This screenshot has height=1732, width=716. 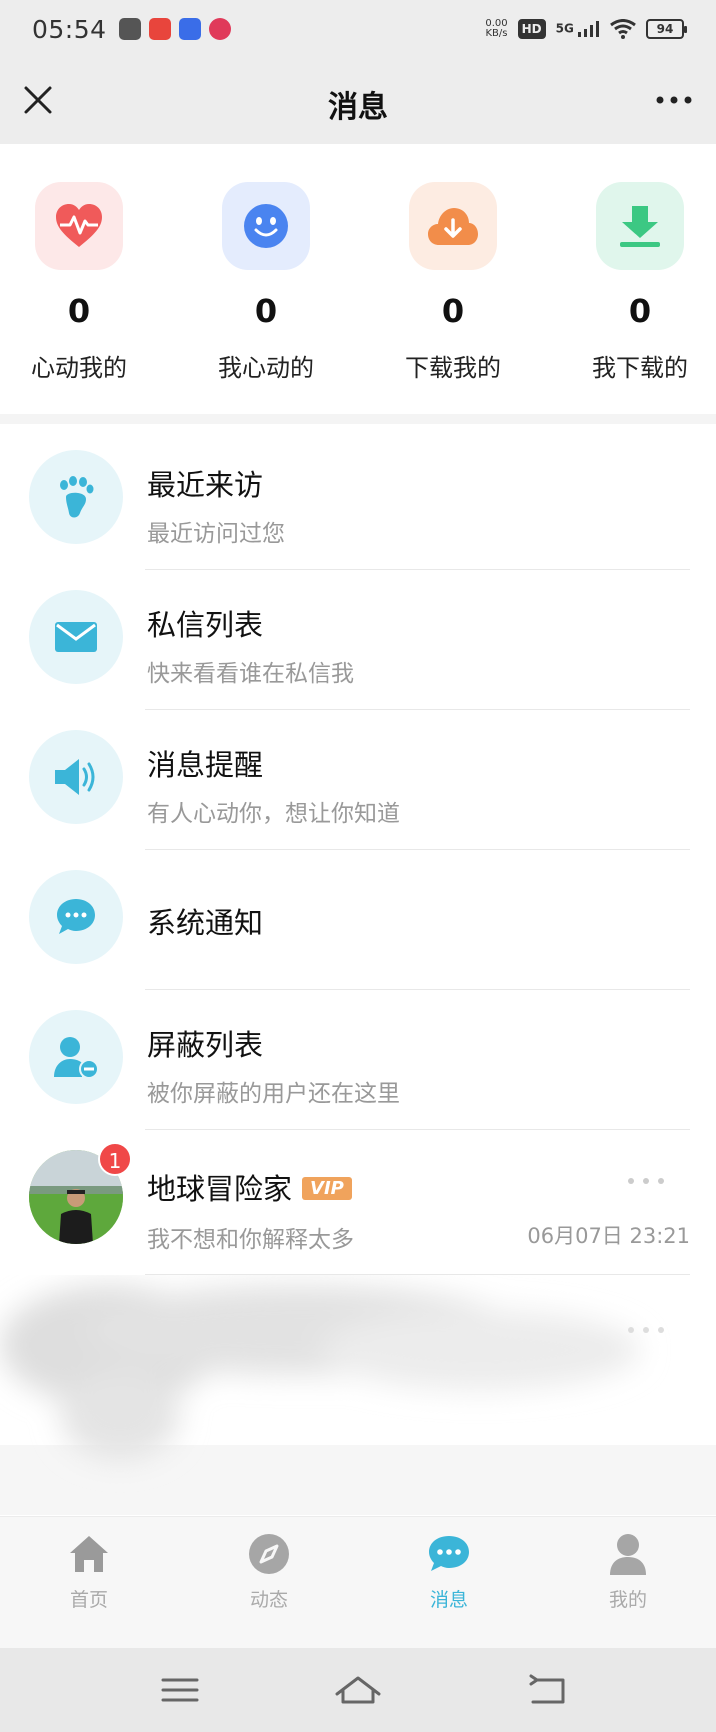 What do you see at coordinates (273, 1094) in the screenshot?
I see `menu-subtitle: 被你屏蔽的用户还在这里` at bounding box center [273, 1094].